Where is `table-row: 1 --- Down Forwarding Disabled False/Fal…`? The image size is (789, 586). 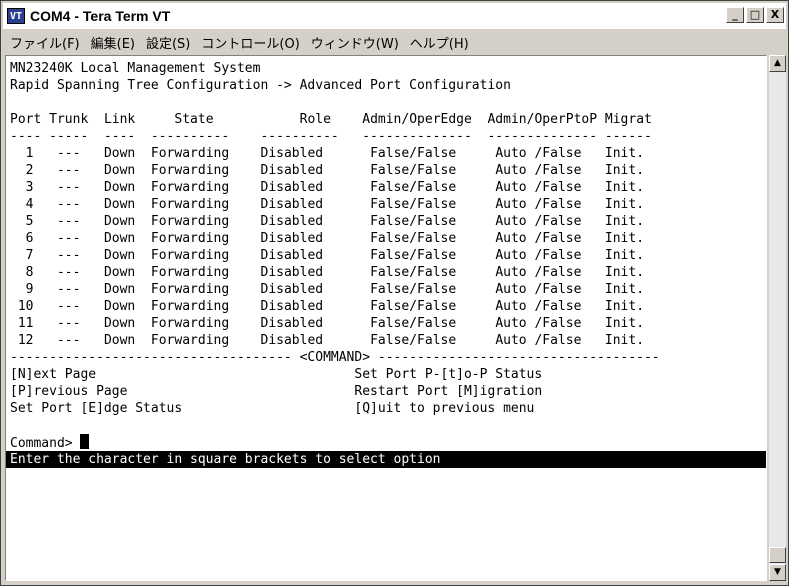 table-row: 1 --- Down Forwarding Disabled False/Fal… is located at coordinates (386, 153).